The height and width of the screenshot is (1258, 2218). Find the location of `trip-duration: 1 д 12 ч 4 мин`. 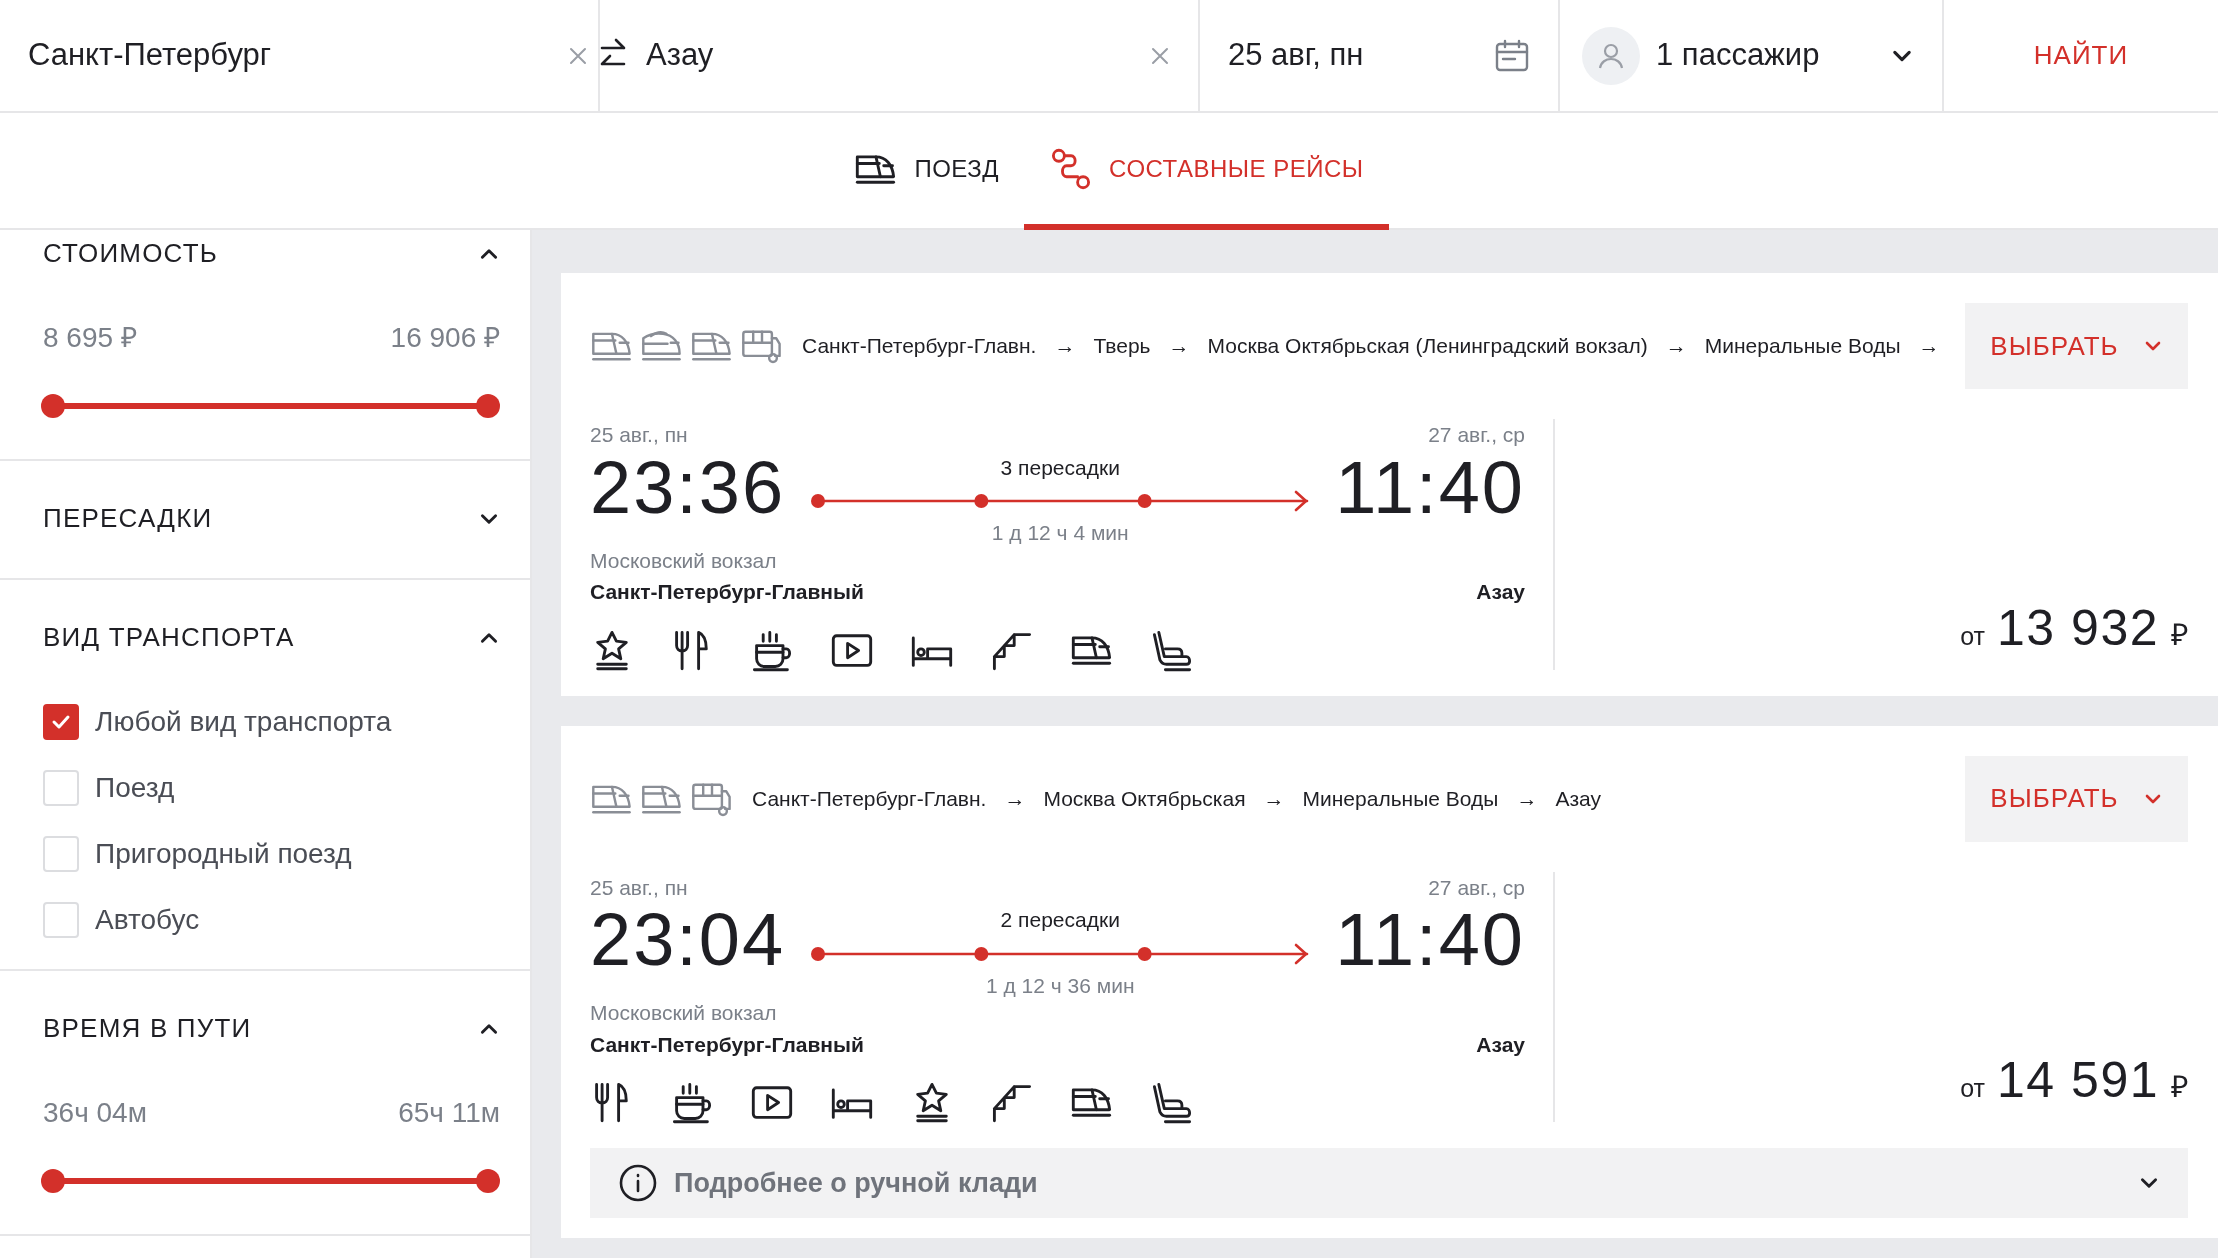

trip-duration: 1 д 12 ч 4 мин is located at coordinates (1060, 533).